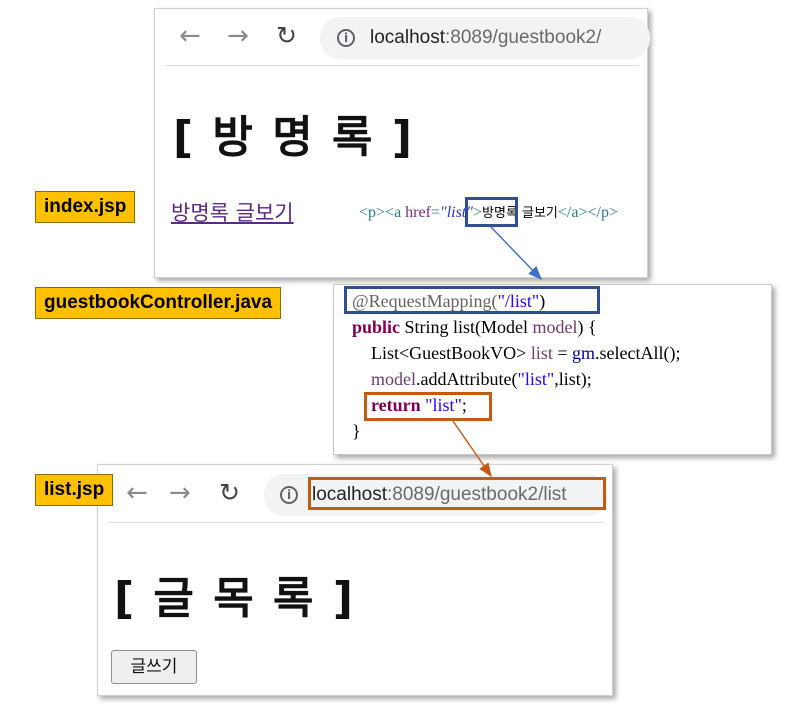  I want to click on flow-arrows, so click(497, 351).